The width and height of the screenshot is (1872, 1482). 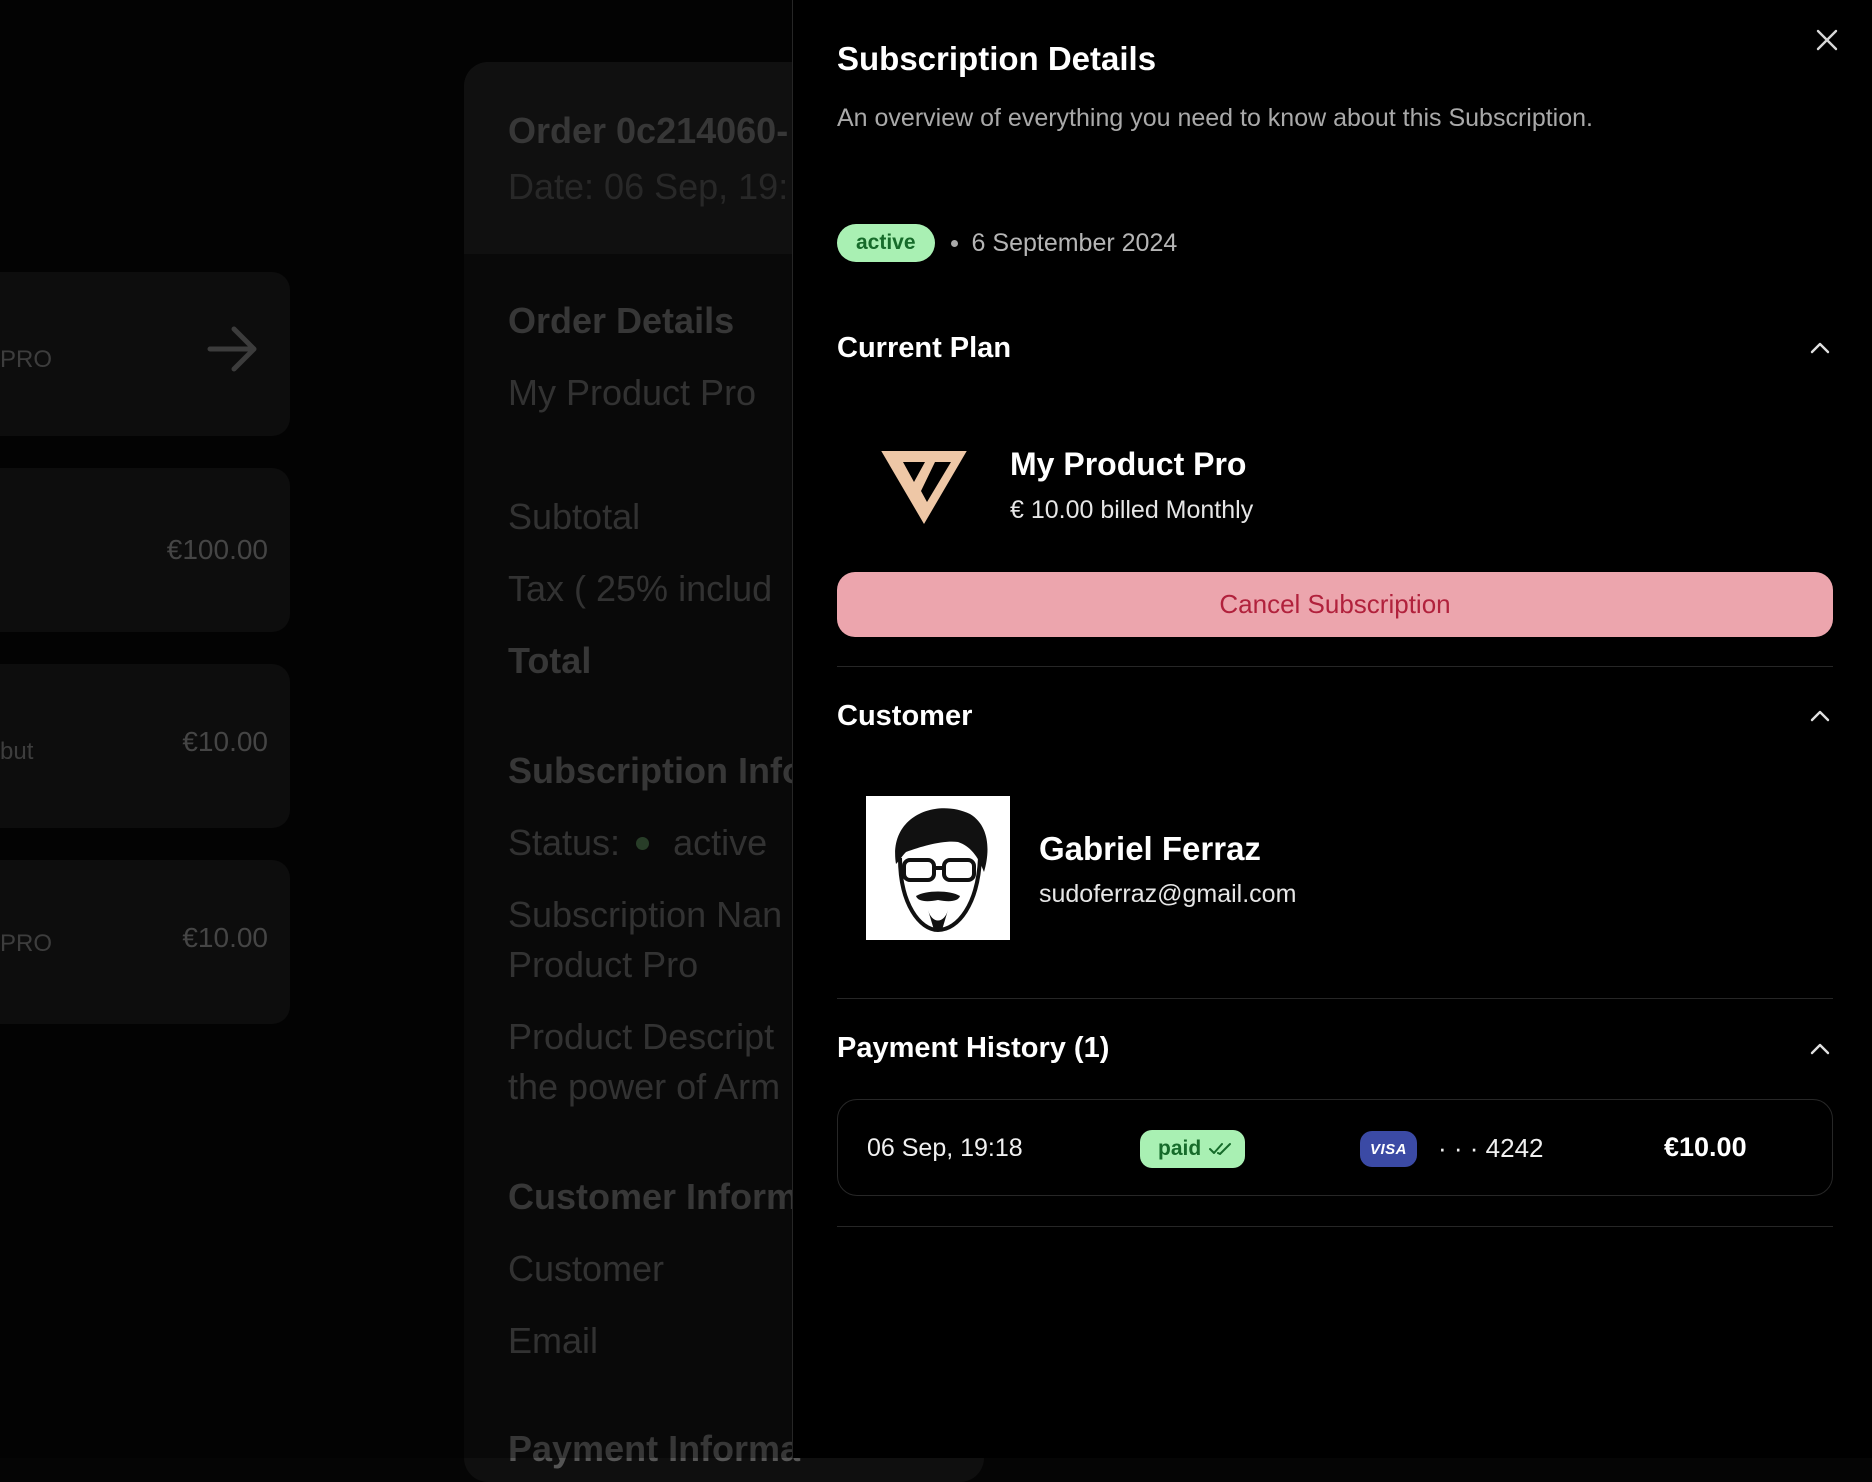 What do you see at coordinates (924, 487) in the screenshot?
I see `product-logo-icon` at bounding box center [924, 487].